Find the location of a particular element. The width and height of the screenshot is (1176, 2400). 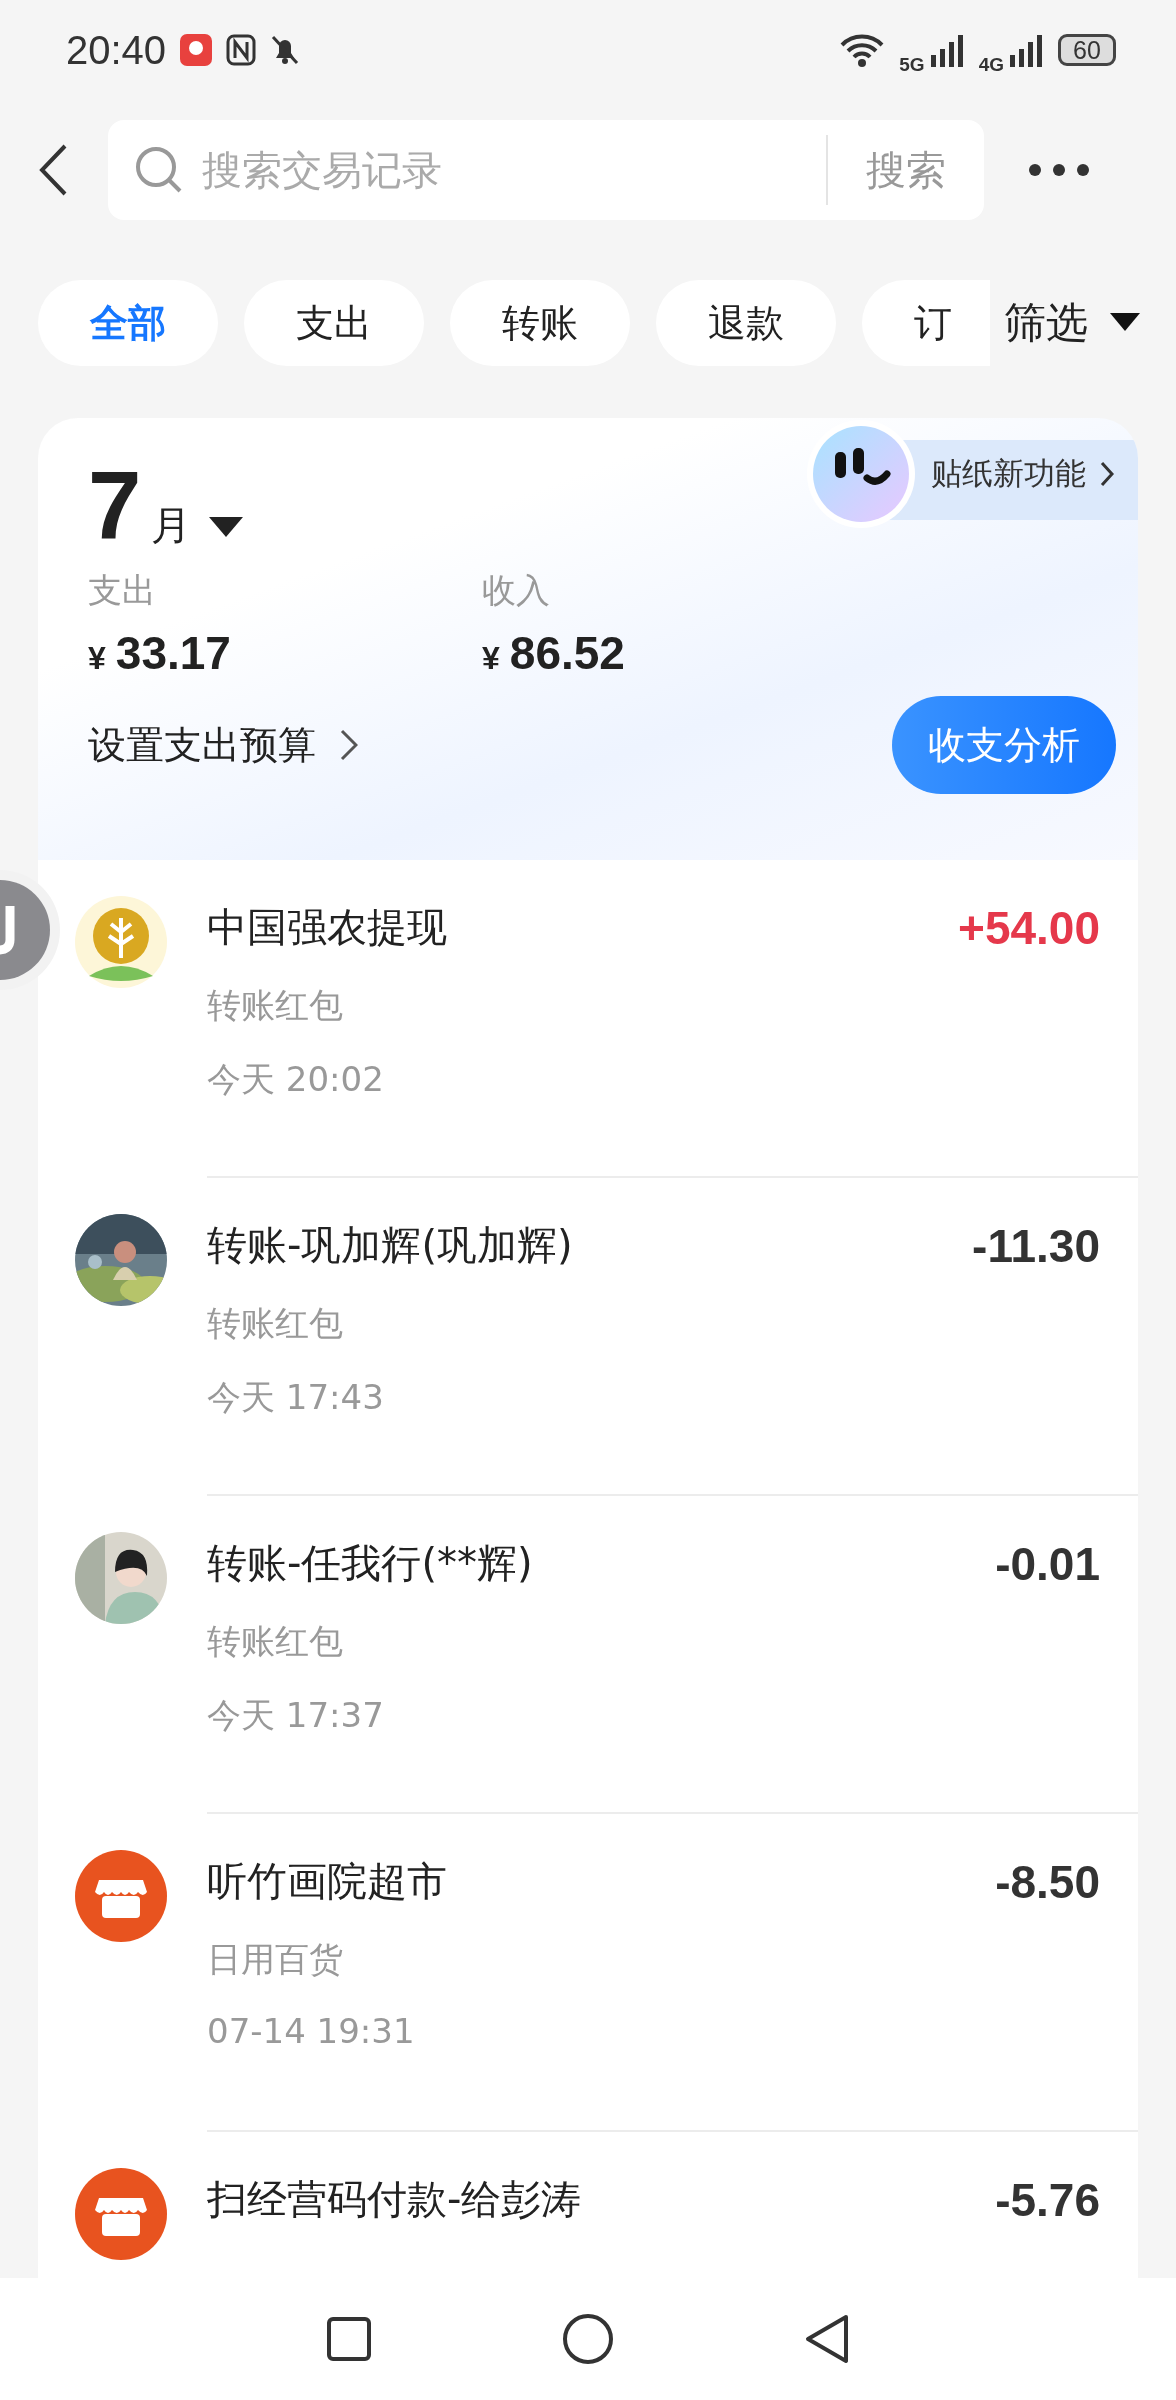

transaction-title: 转账-巩加辉(巩加辉) is located at coordinates (390, 1245).